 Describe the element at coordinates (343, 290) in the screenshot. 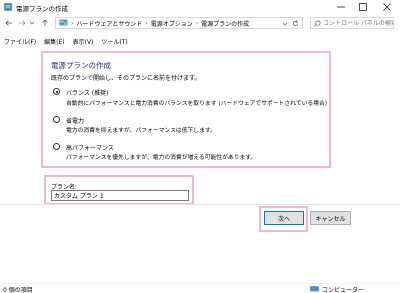

I see `status-location: コンピューター` at that location.